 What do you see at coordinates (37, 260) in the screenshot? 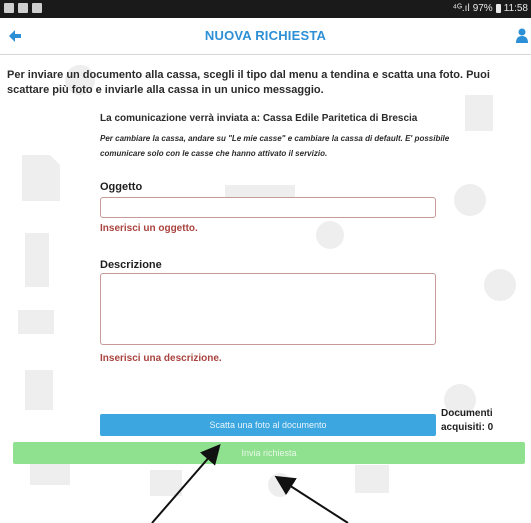
I see `building-icon` at bounding box center [37, 260].